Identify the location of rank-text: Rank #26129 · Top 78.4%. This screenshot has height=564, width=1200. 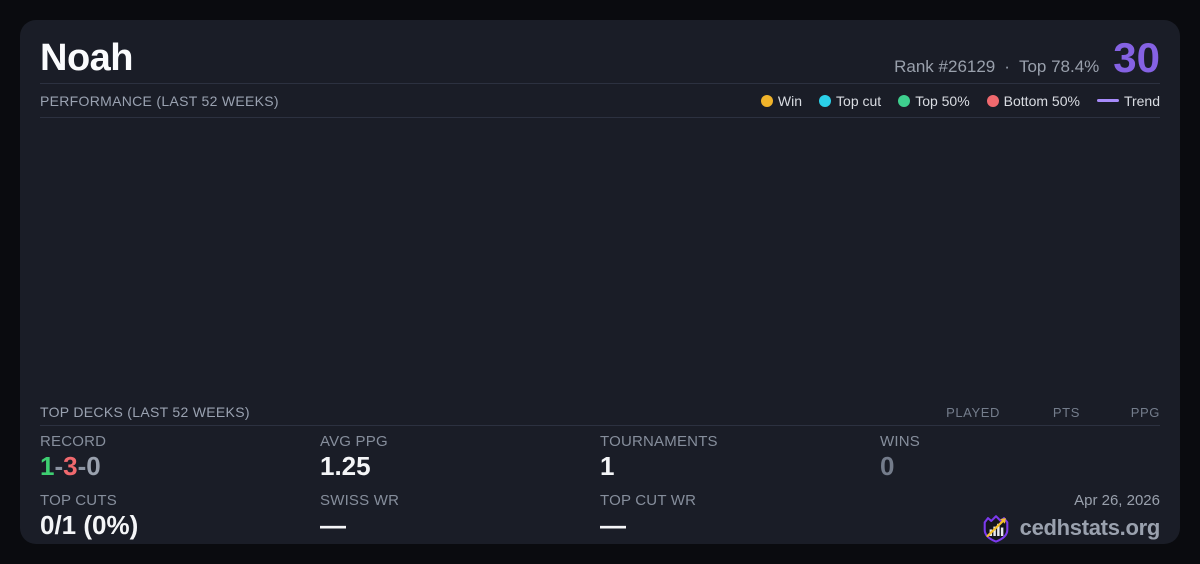
(996, 67).